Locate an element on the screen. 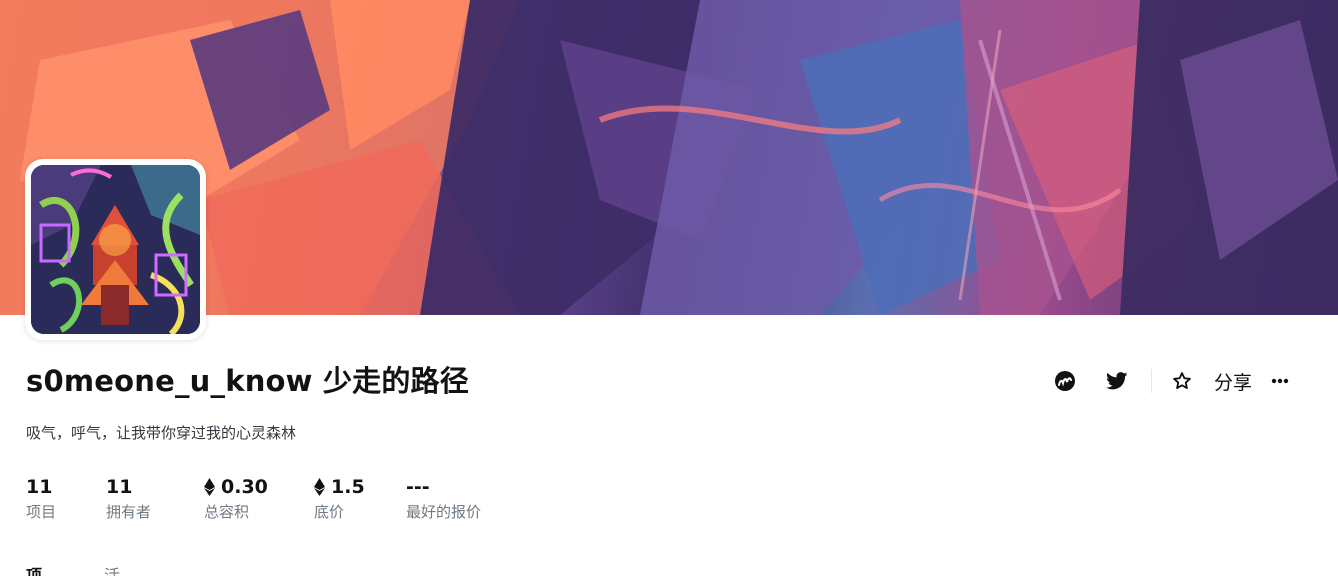 Image resolution: width=1338 pixels, height=576 pixels. collection-actions: 分享 is located at coordinates (1172, 381).